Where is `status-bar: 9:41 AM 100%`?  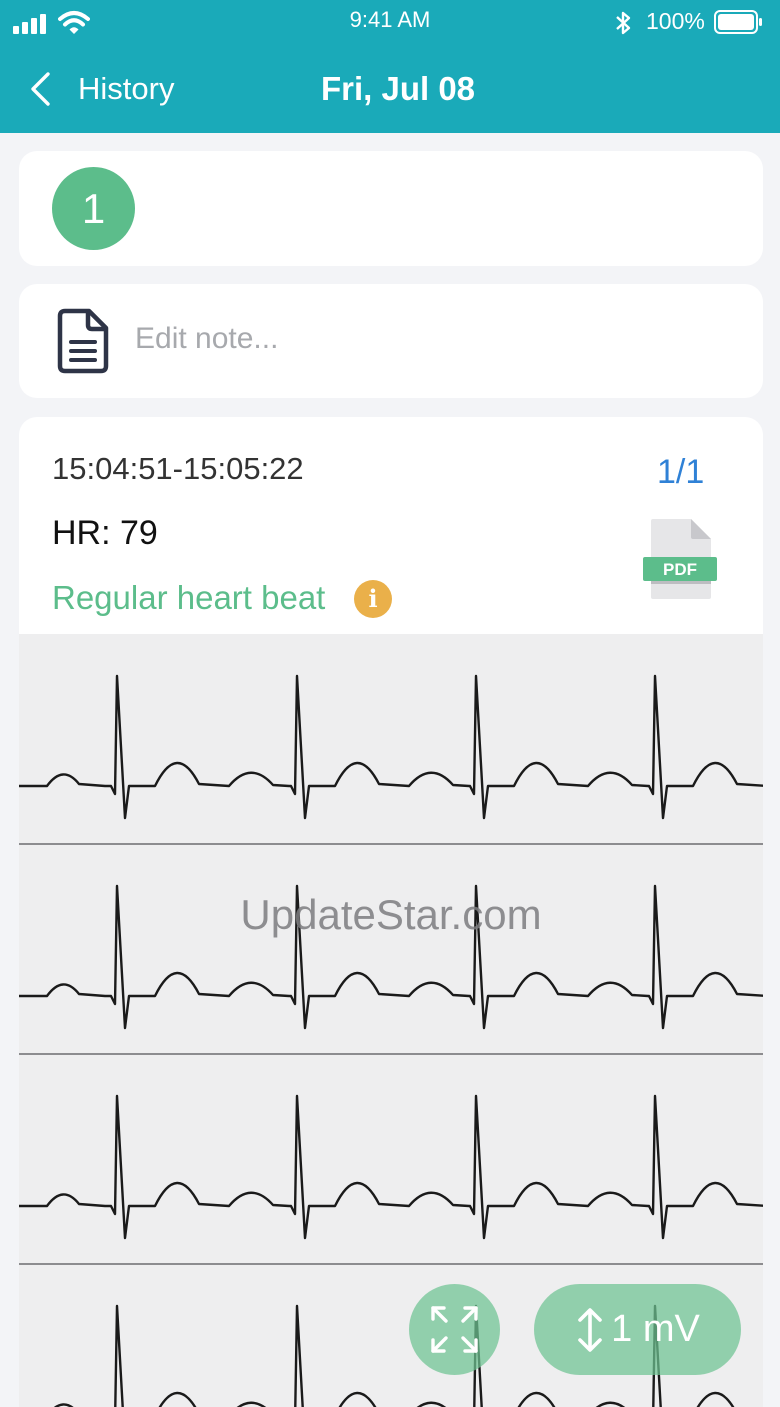
status-bar: 9:41 AM 100% is located at coordinates (390, 22).